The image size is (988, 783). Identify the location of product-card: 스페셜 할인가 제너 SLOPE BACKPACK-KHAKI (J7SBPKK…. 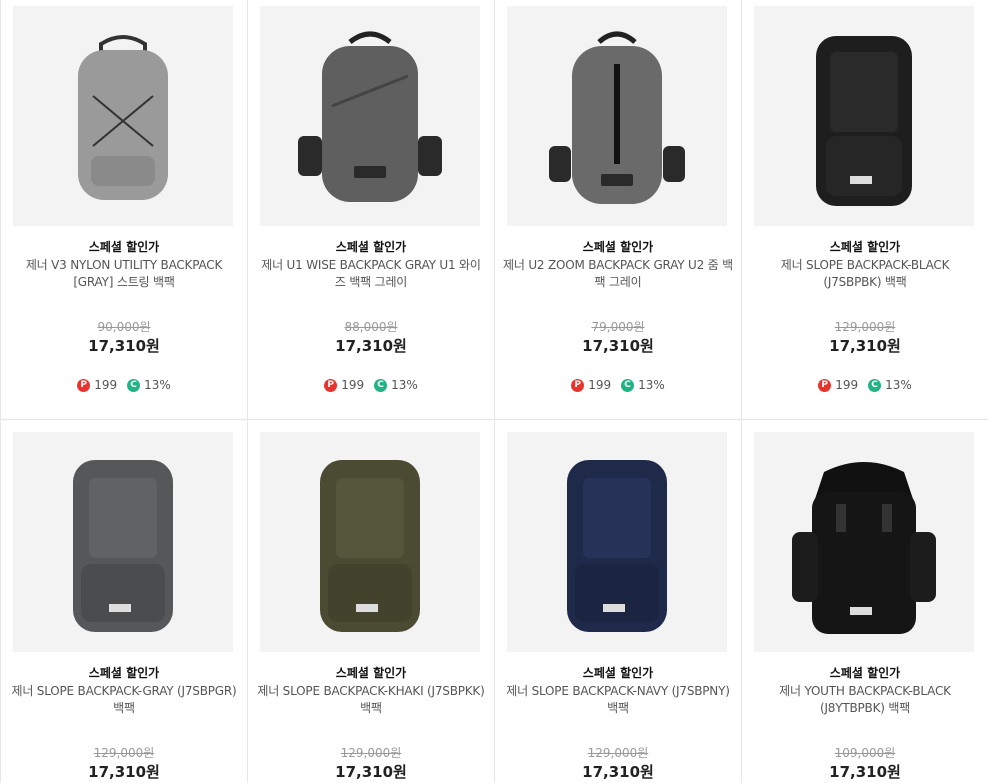
(371, 601).